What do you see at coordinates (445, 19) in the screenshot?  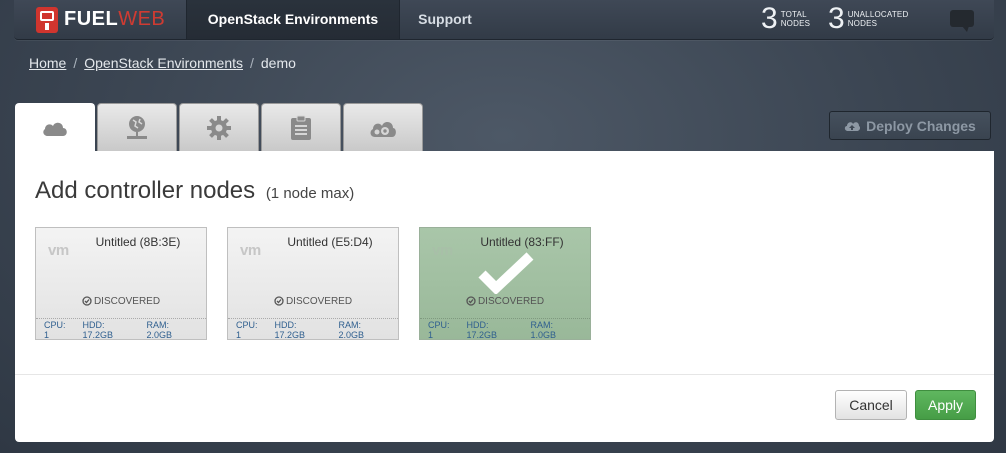 I see `nav-support: Support` at bounding box center [445, 19].